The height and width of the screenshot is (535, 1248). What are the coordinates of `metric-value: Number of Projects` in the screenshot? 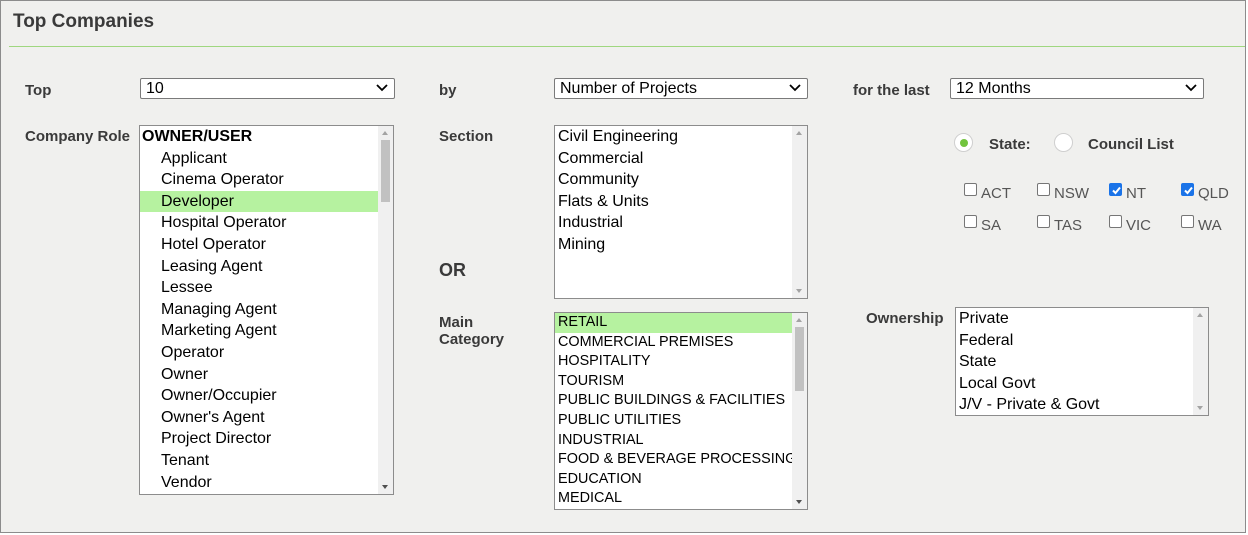 It's located at (628, 88).